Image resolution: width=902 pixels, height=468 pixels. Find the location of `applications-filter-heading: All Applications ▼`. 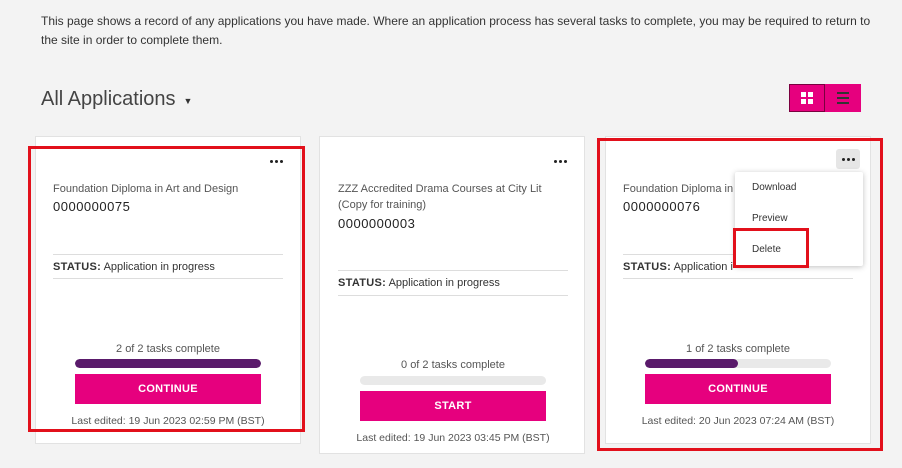

applications-filter-heading: All Applications ▼ is located at coordinates (116, 99).